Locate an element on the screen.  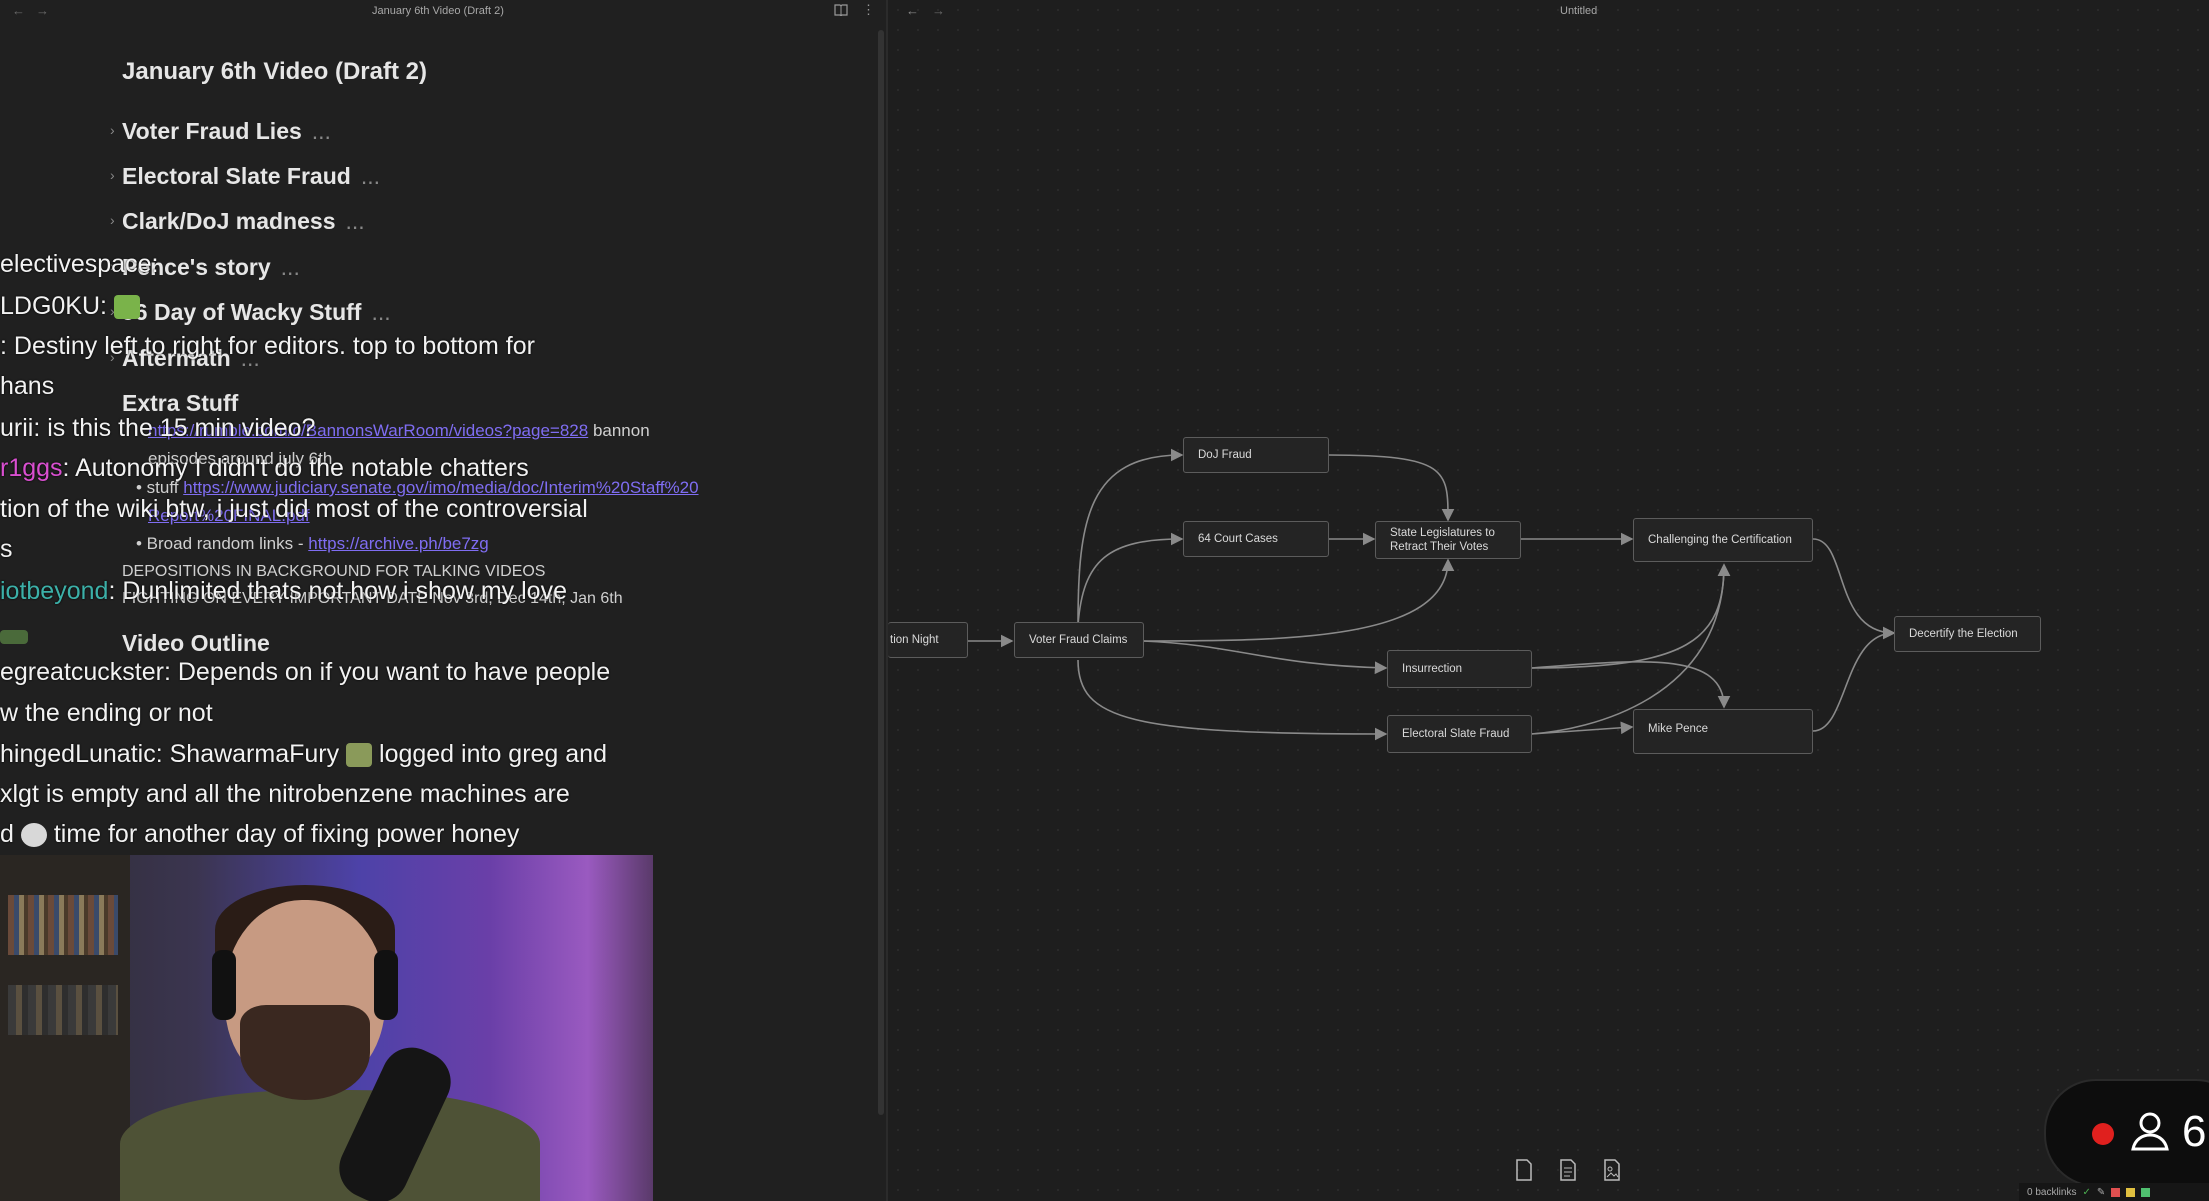
more-icon: ⋮ is located at coordinates (868, 10).